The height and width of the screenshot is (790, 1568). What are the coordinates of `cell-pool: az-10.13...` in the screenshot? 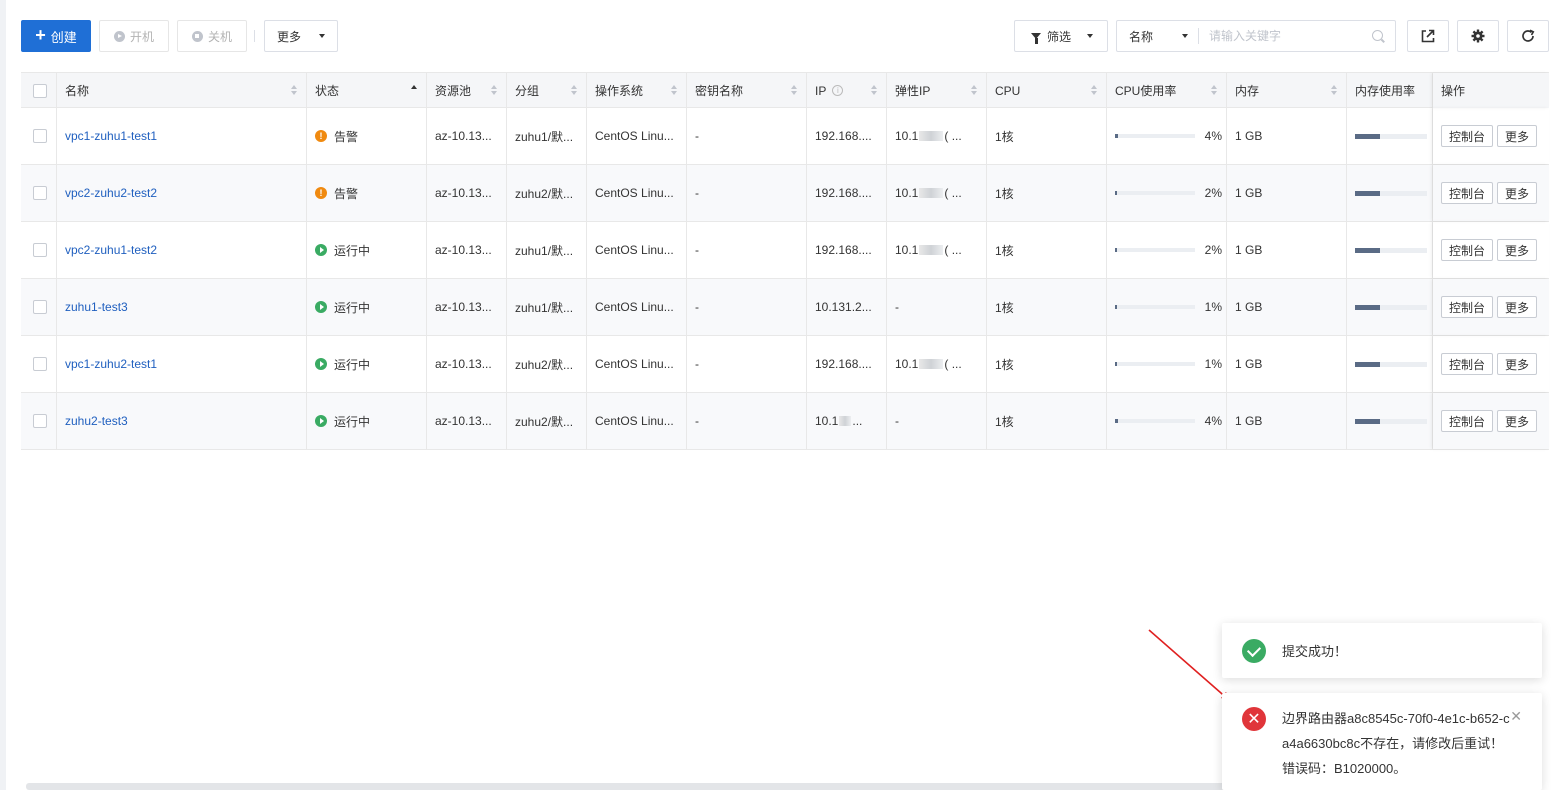 It's located at (467, 307).